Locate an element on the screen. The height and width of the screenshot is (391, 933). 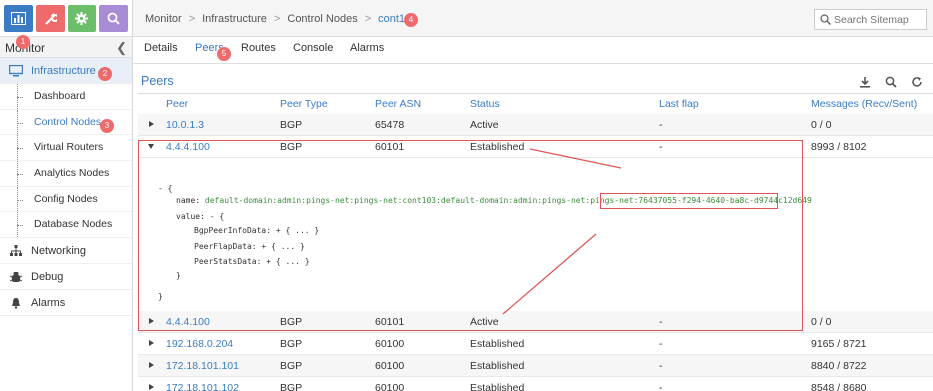
annotation-badge: 3 is located at coordinates (107, 126).